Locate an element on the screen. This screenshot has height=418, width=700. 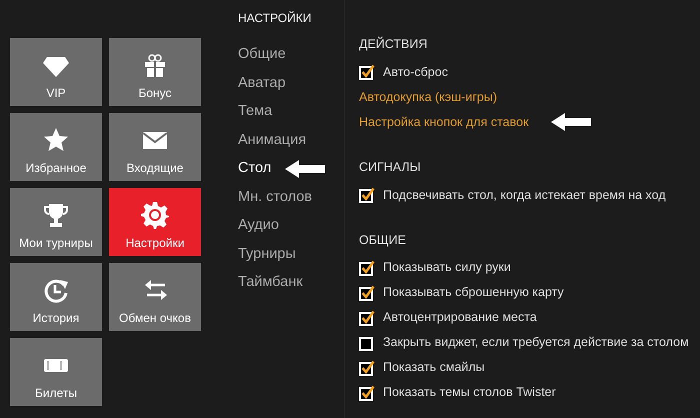
settings-icon is located at coordinates (155, 215).